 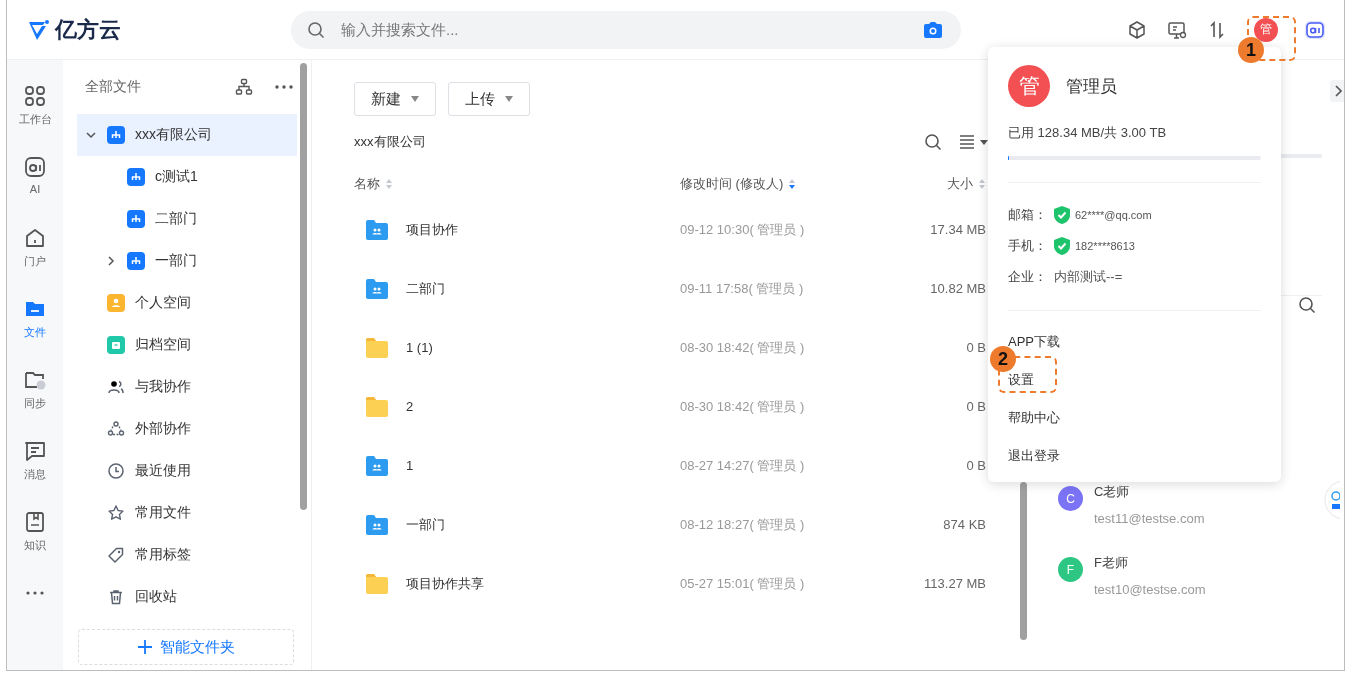 What do you see at coordinates (419, 347) in the screenshot?
I see `file-name: 1 (1)` at bounding box center [419, 347].